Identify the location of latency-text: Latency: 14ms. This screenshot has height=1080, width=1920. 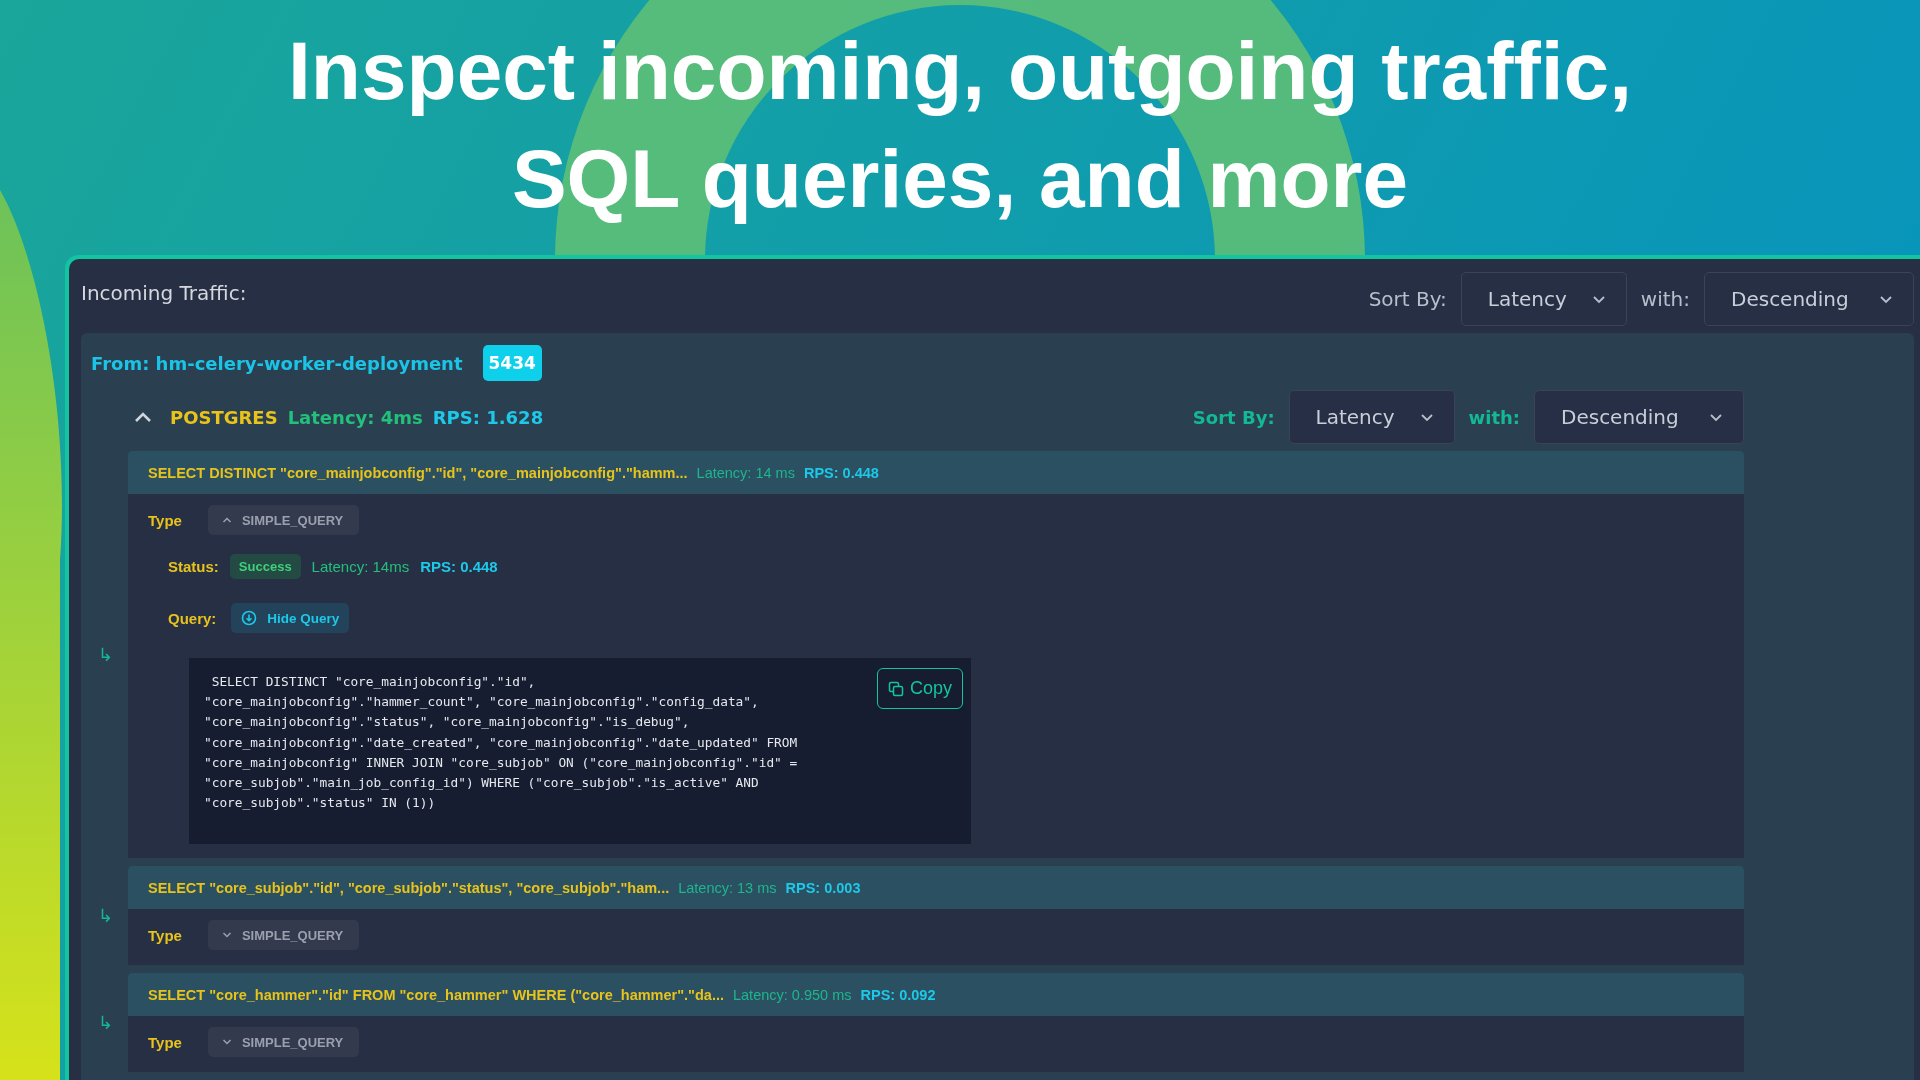
(360, 566).